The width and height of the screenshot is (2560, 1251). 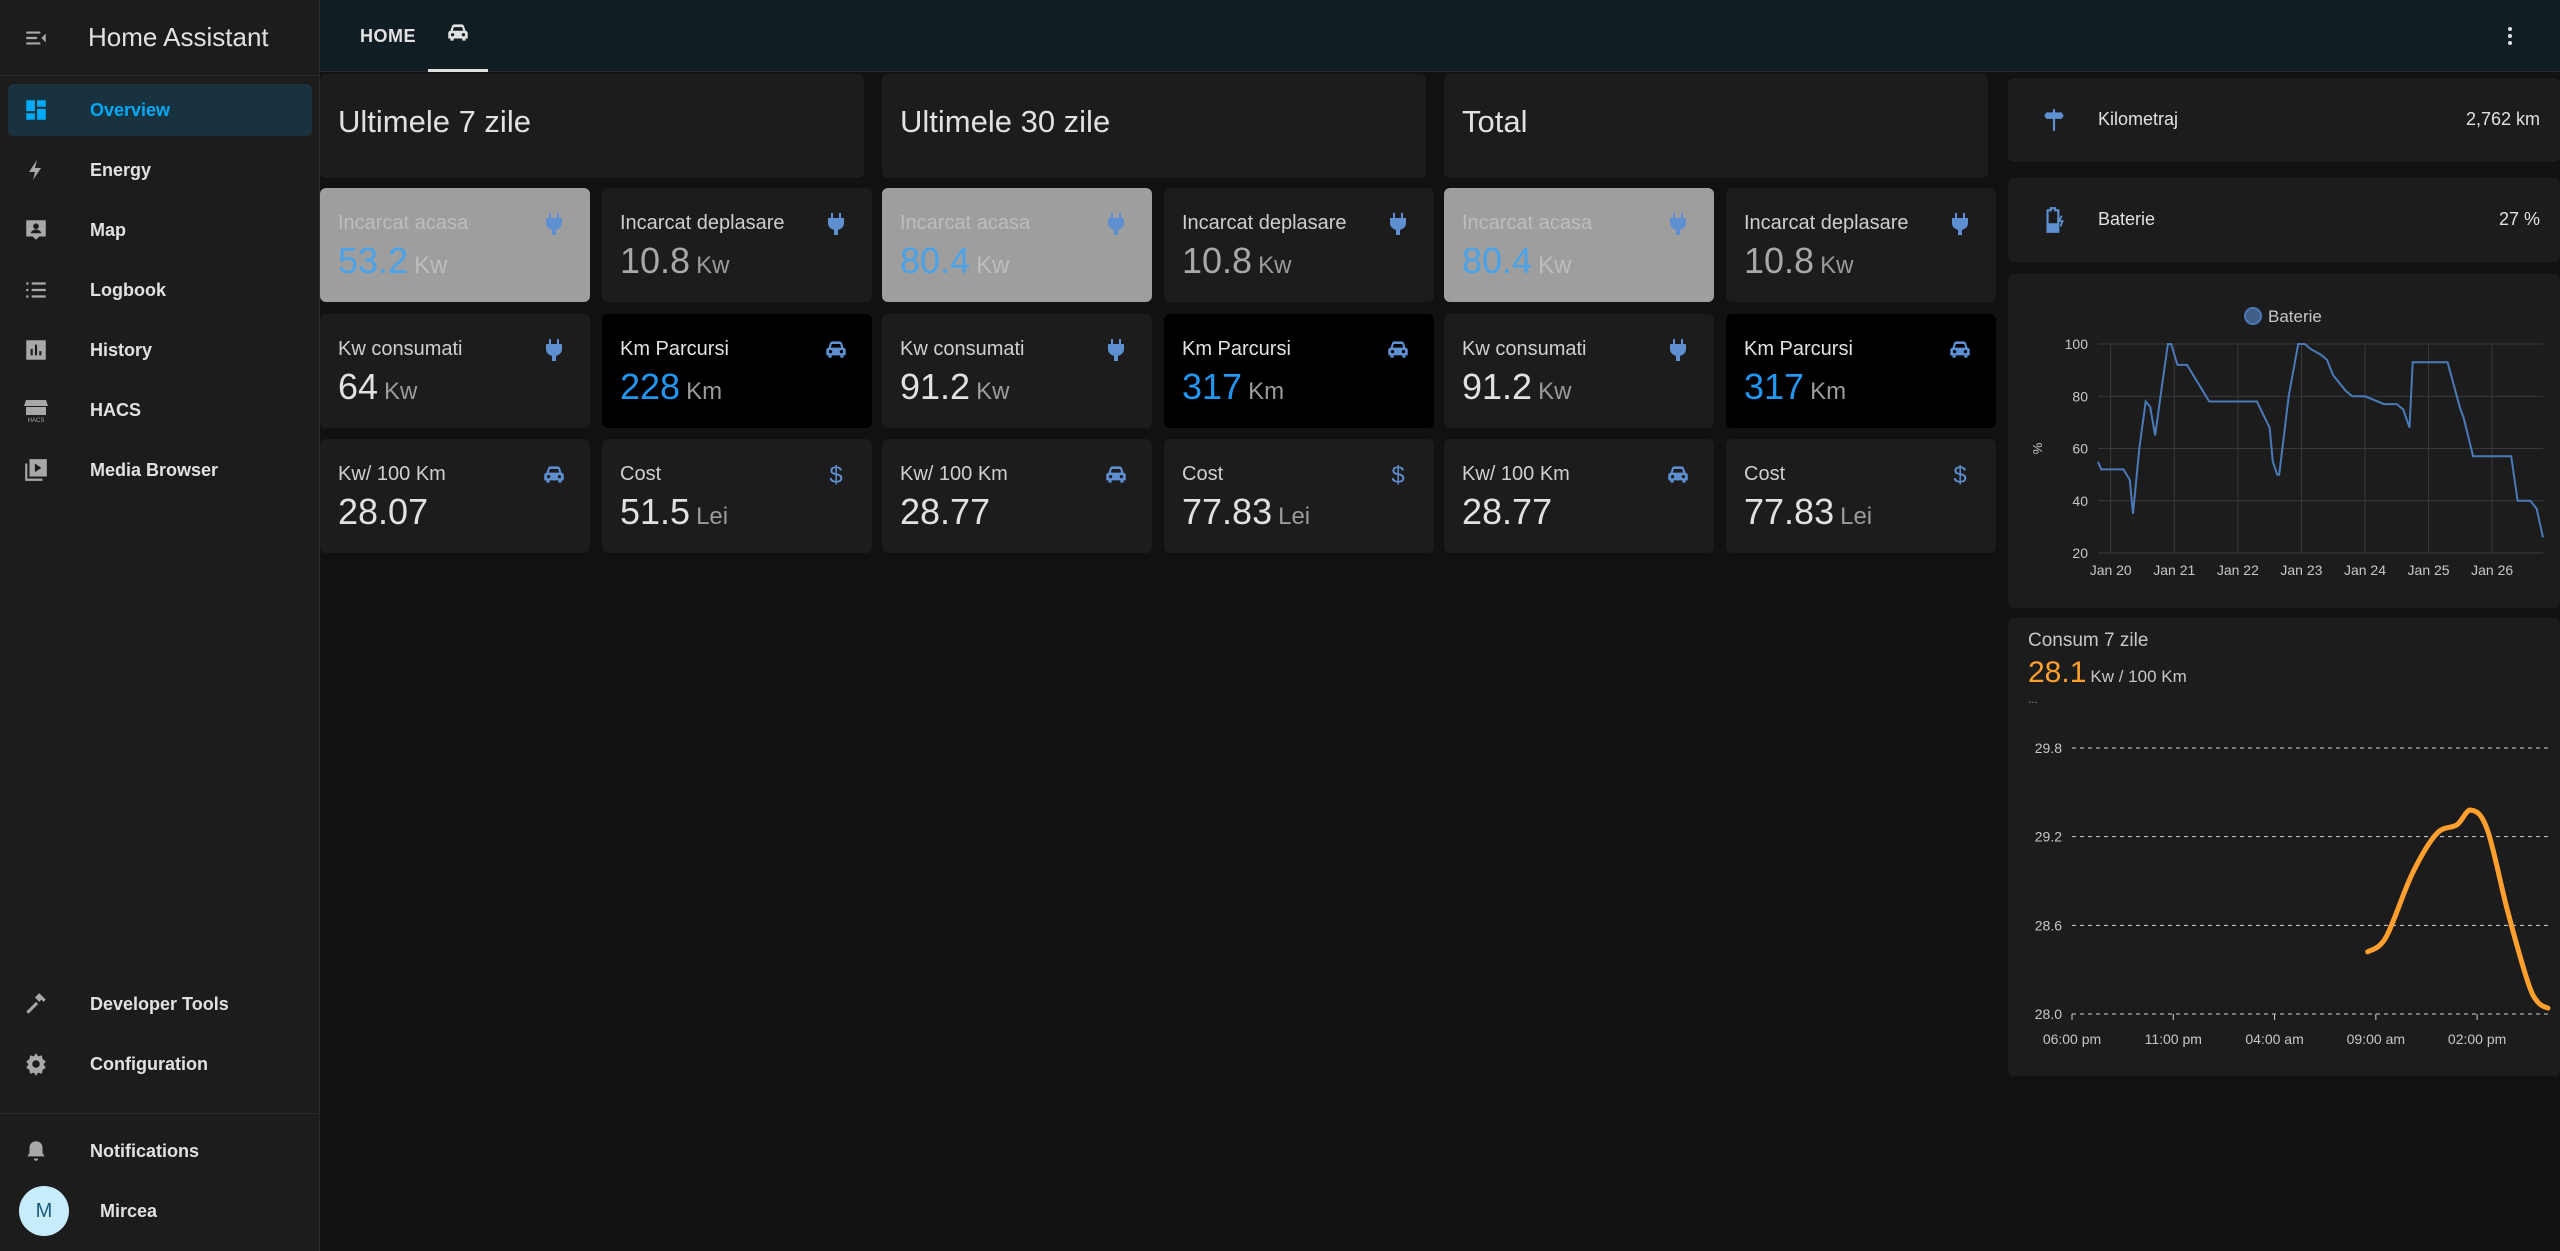 I want to click on stat-tile-value: 77.83, so click(x=1227, y=511).